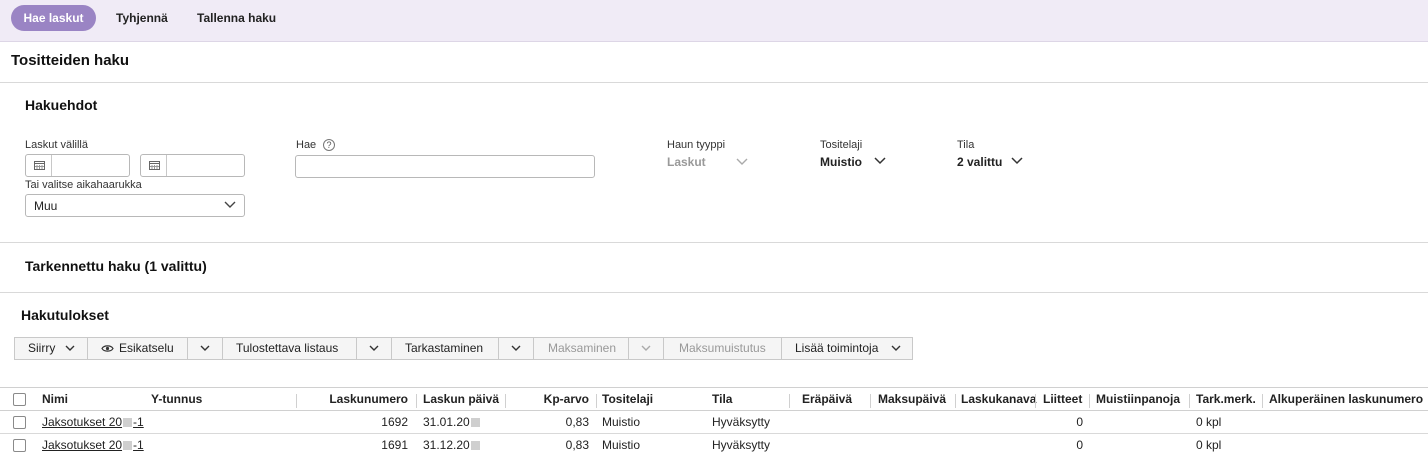 The height and width of the screenshot is (456, 1428). I want to click on move-label: Siirry, so click(42, 348).